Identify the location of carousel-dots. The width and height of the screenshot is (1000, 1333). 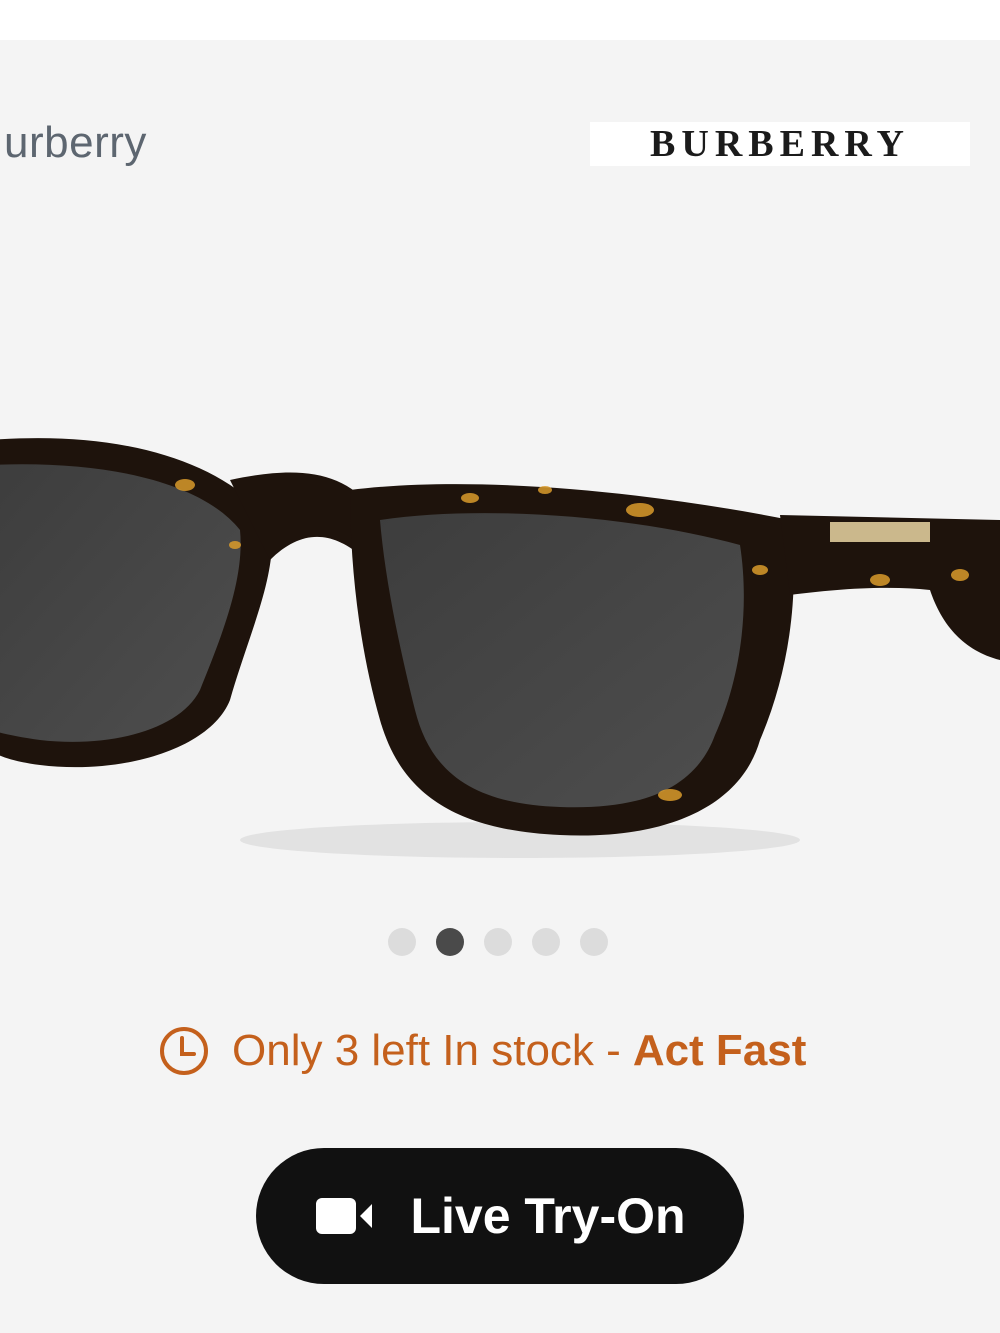
(498, 942).